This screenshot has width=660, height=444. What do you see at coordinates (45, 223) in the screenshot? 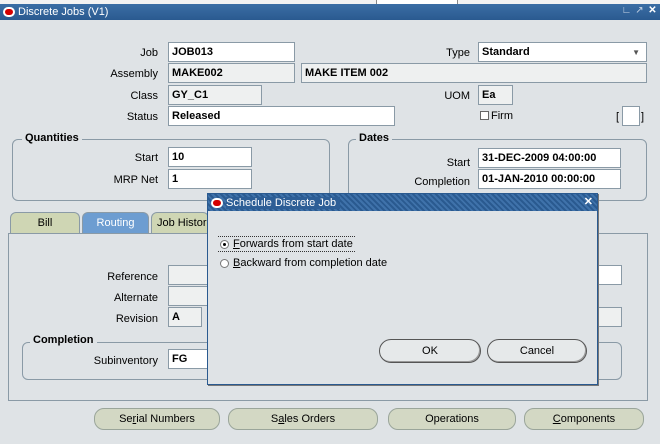
I see `tab-bill: Bill` at bounding box center [45, 223].